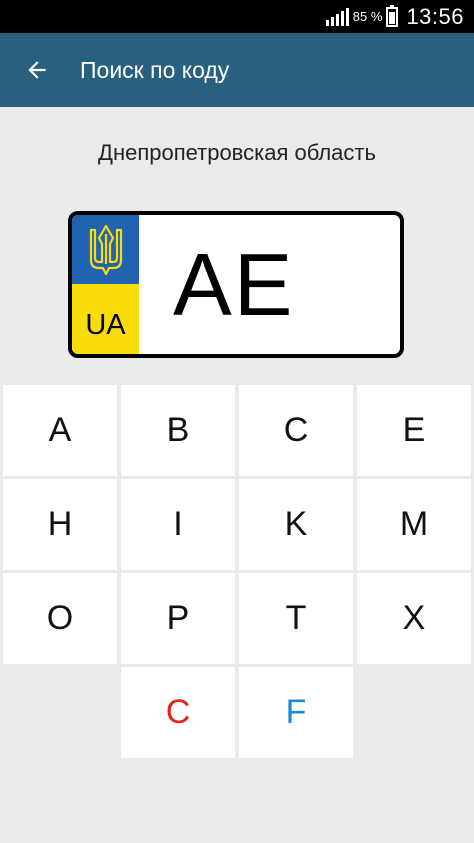 The image size is (474, 843). I want to click on status-bar: 85 % 13:56, so click(237, 16).